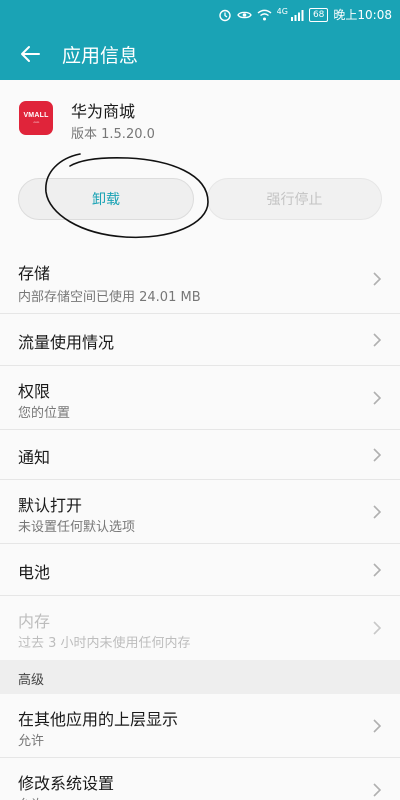  I want to click on row-title: 通知, so click(34, 457).